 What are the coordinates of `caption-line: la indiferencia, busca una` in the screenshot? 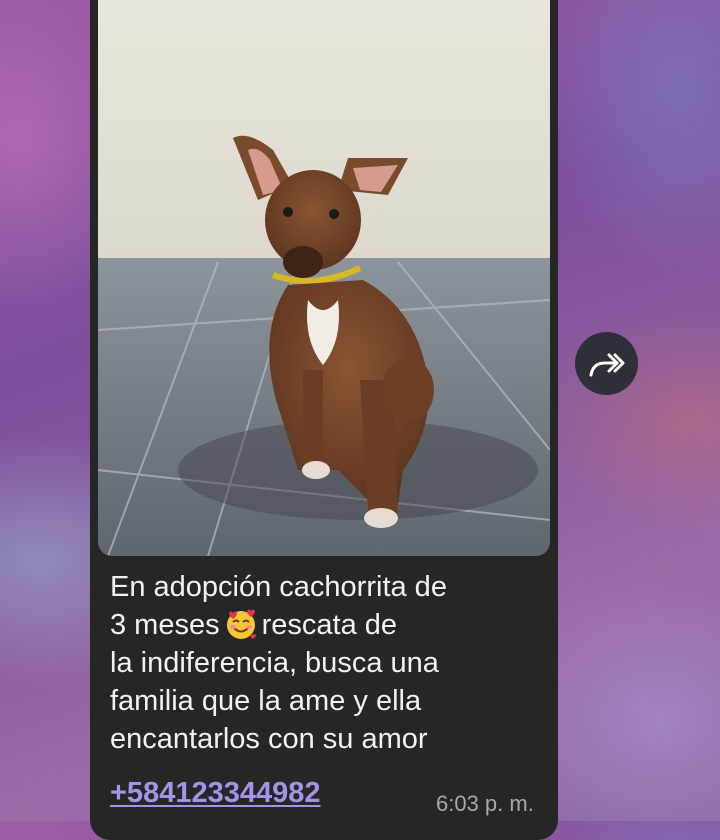 It's located at (274, 663).